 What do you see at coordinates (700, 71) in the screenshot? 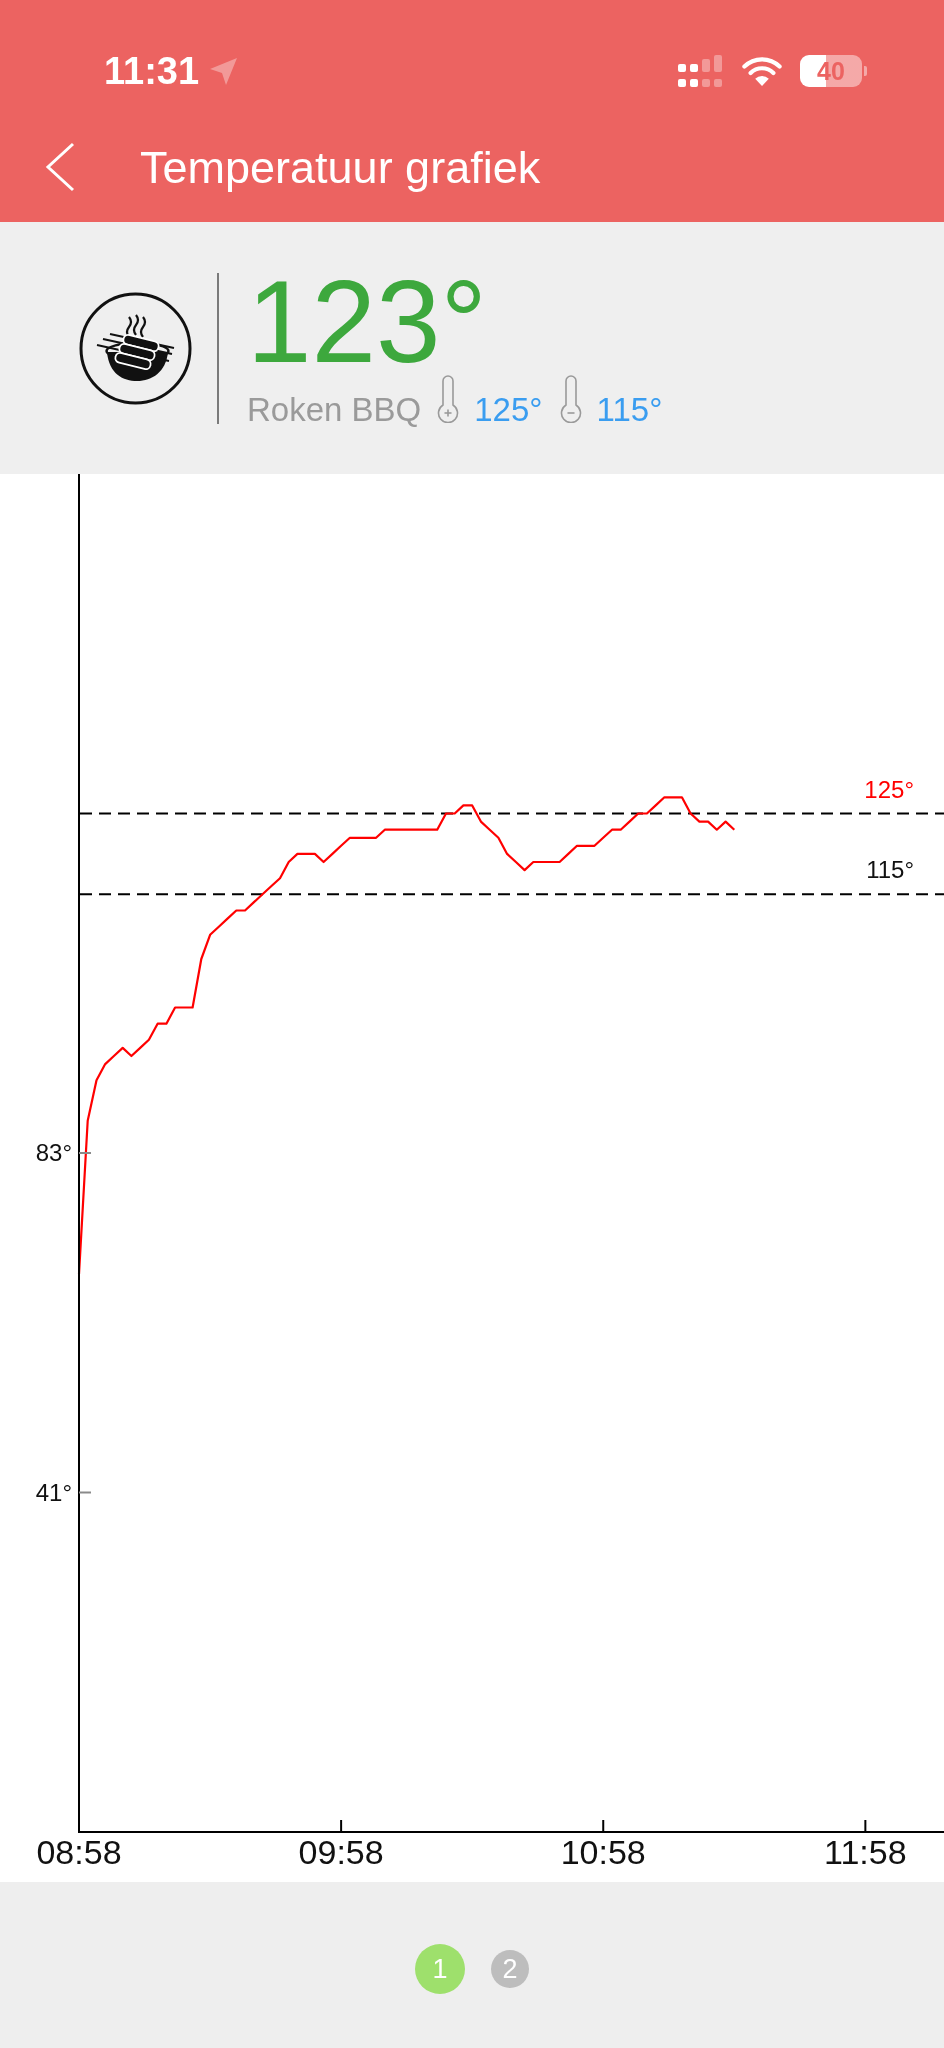
I see `signal-icon` at bounding box center [700, 71].